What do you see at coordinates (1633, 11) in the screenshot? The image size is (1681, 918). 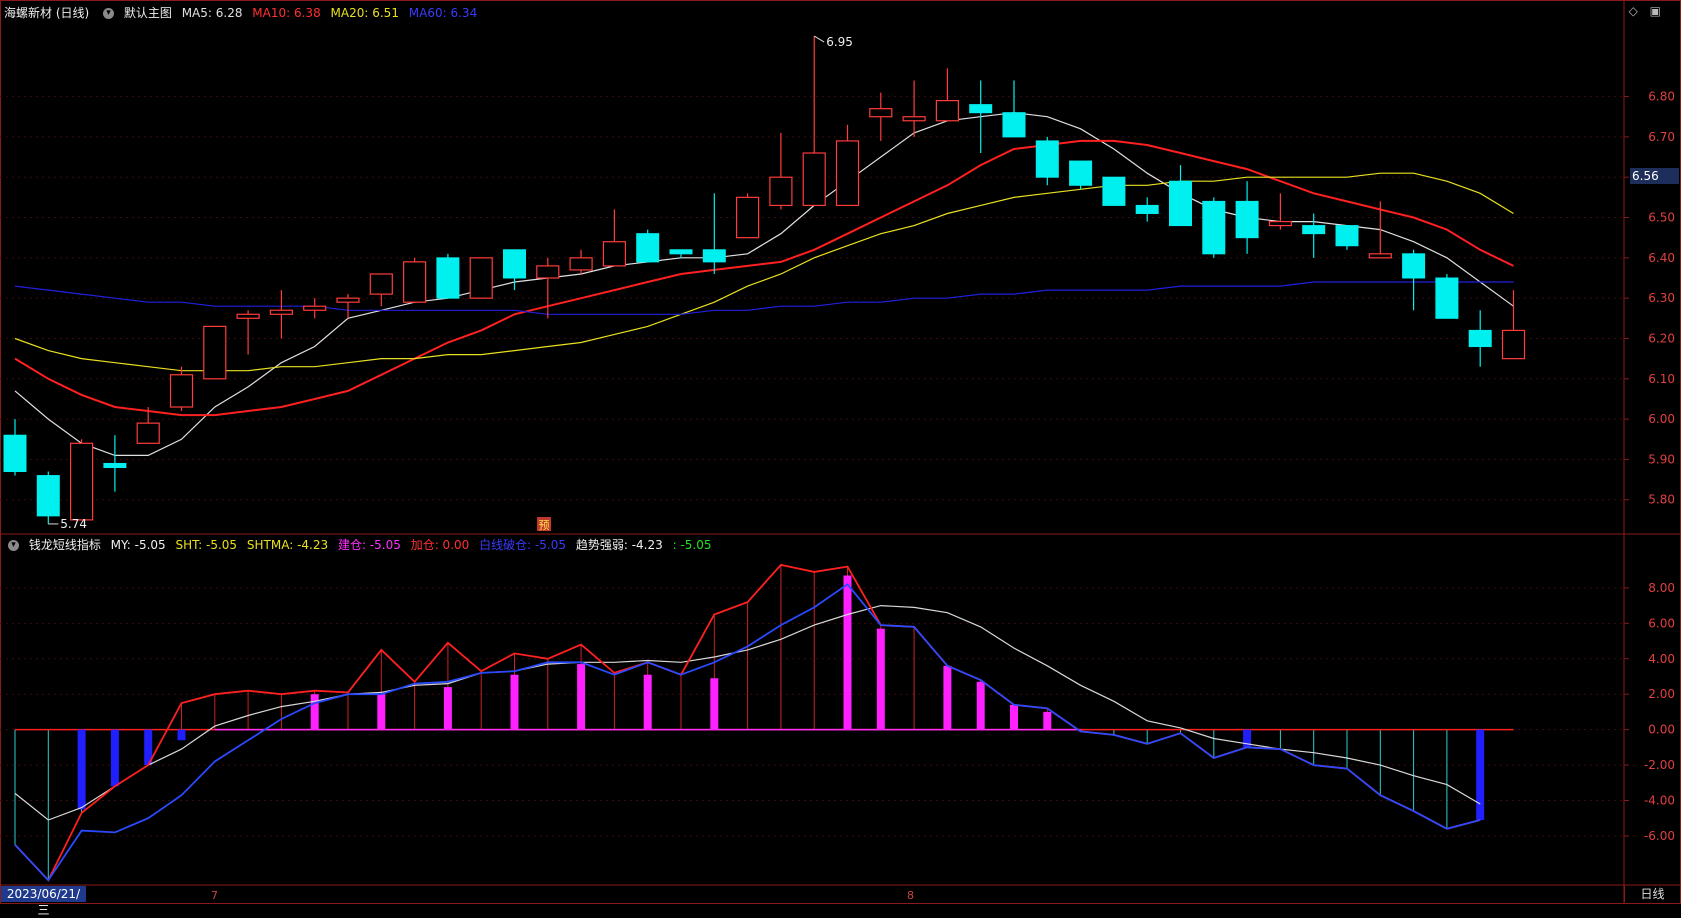 I see `diamond-icon: ◇` at bounding box center [1633, 11].